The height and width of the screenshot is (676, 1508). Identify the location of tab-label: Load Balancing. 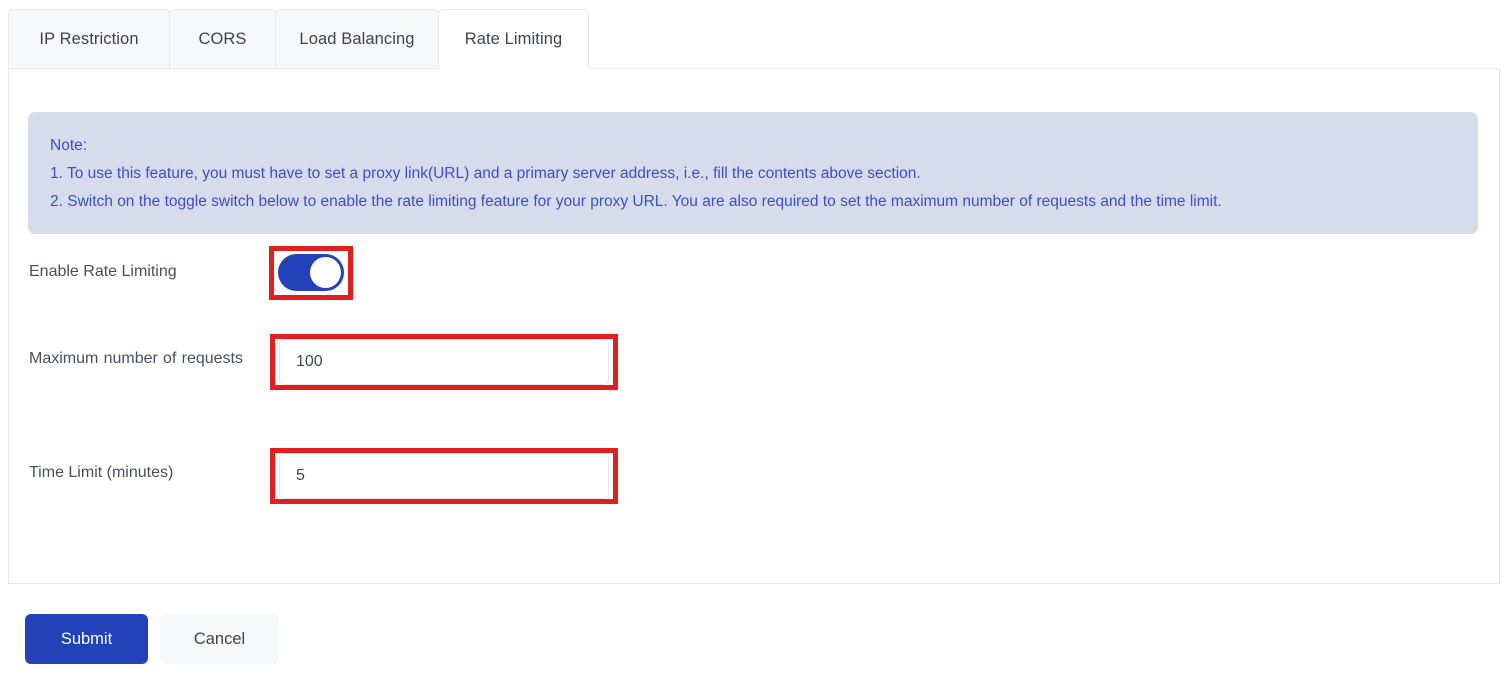
(357, 38).